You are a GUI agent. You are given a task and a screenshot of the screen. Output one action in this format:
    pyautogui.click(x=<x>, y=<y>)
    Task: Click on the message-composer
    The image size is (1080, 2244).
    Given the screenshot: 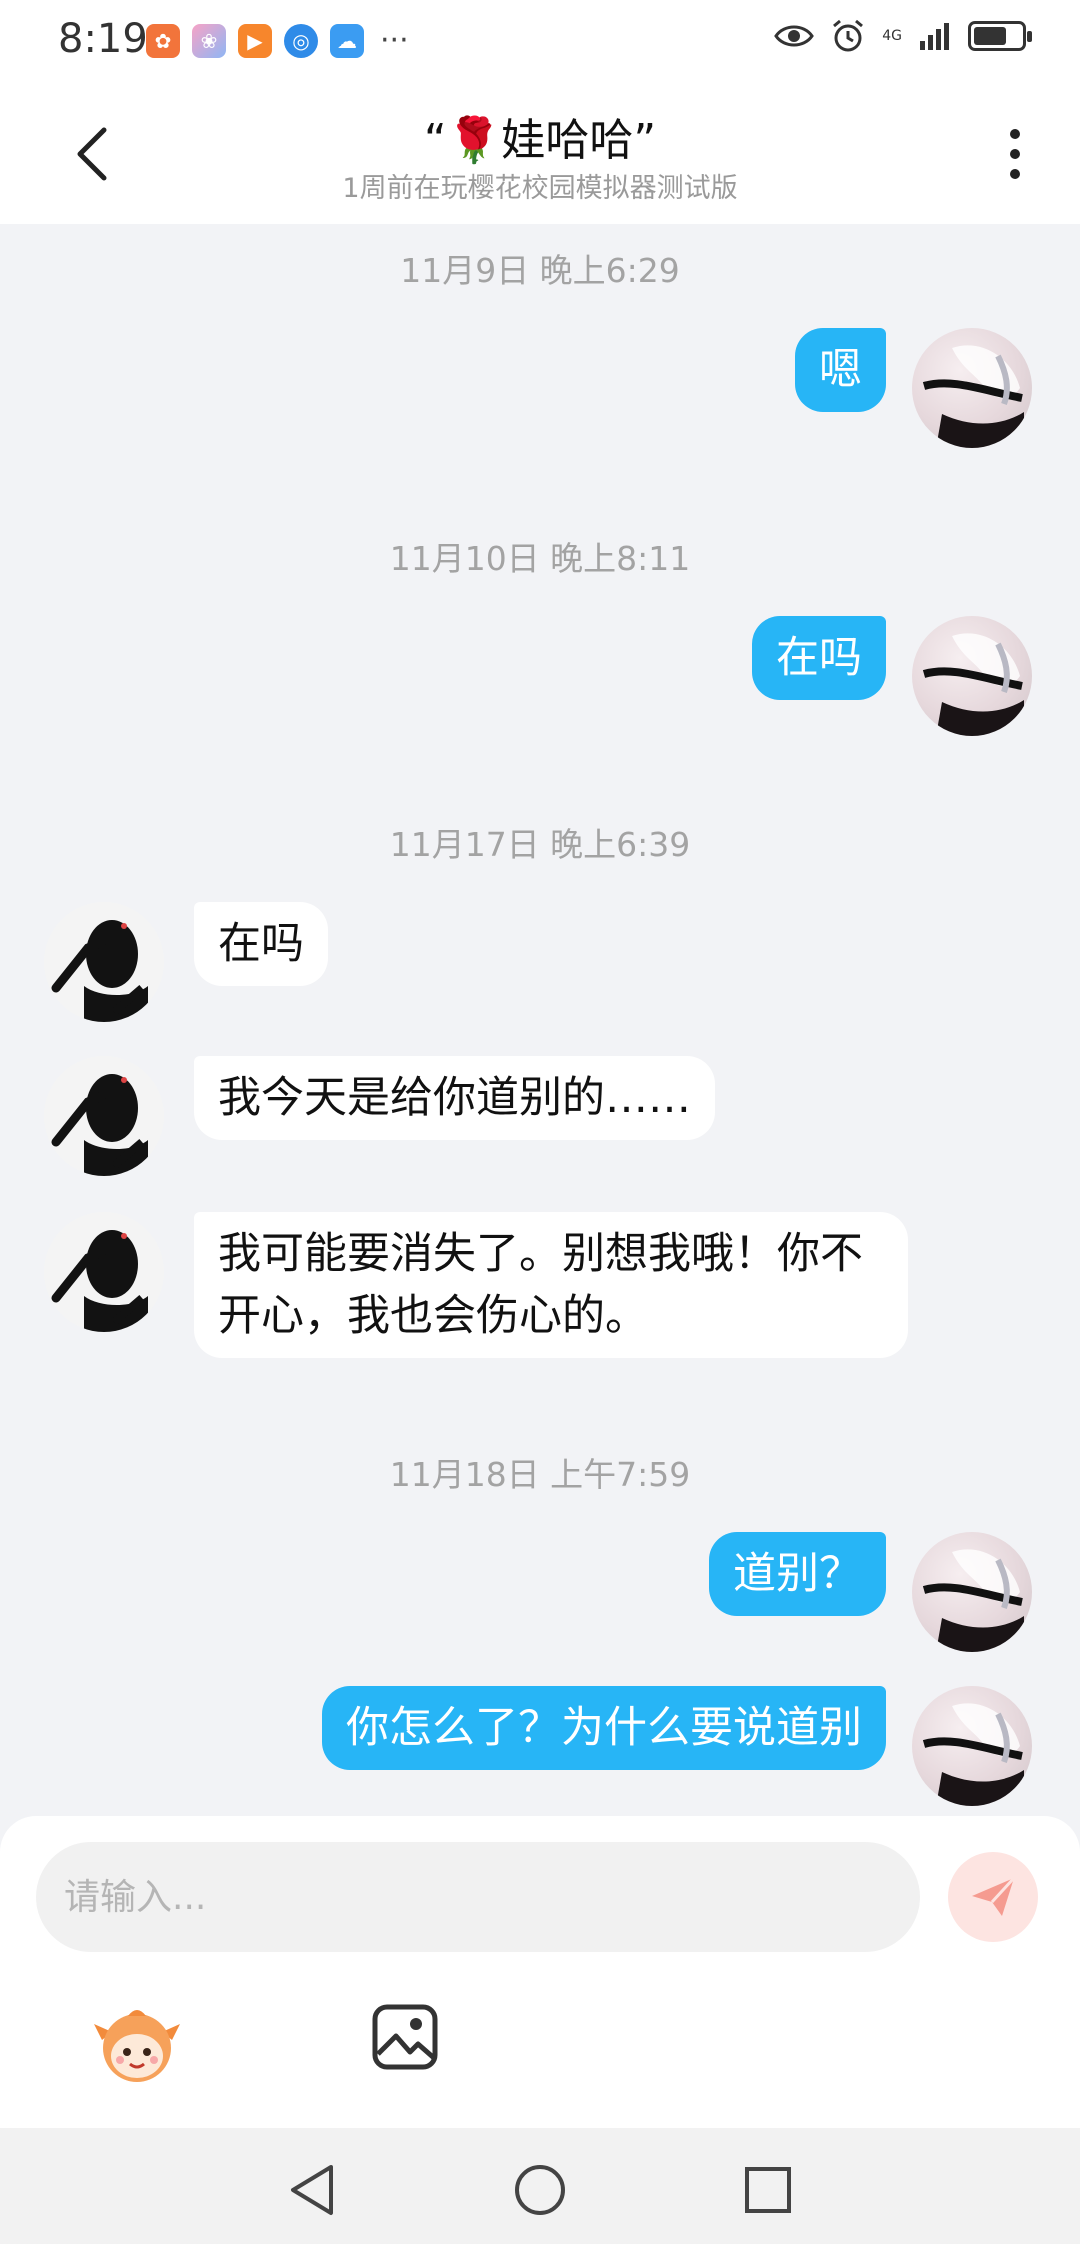 What is the action you would take?
    pyautogui.click(x=540, y=1972)
    